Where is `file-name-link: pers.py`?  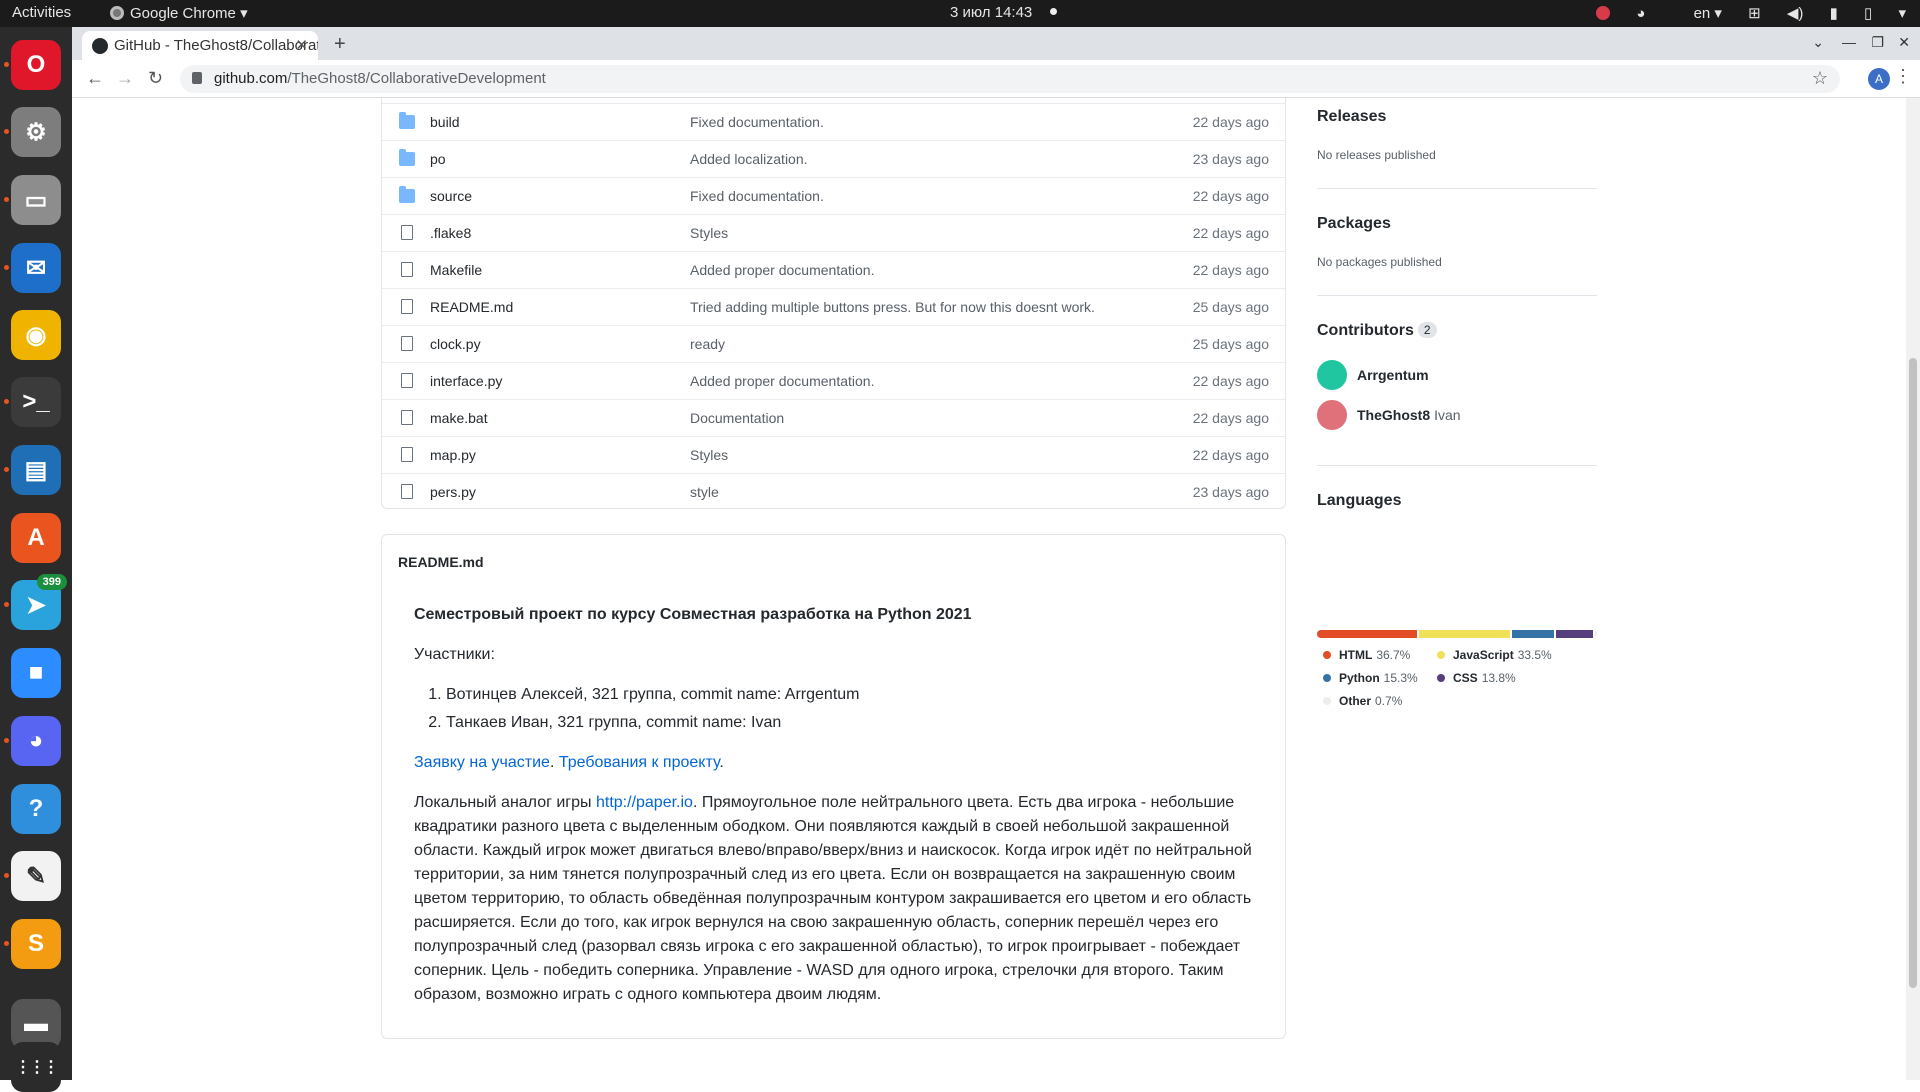 file-name-link: pers.py is located at coordinates (453, 492).